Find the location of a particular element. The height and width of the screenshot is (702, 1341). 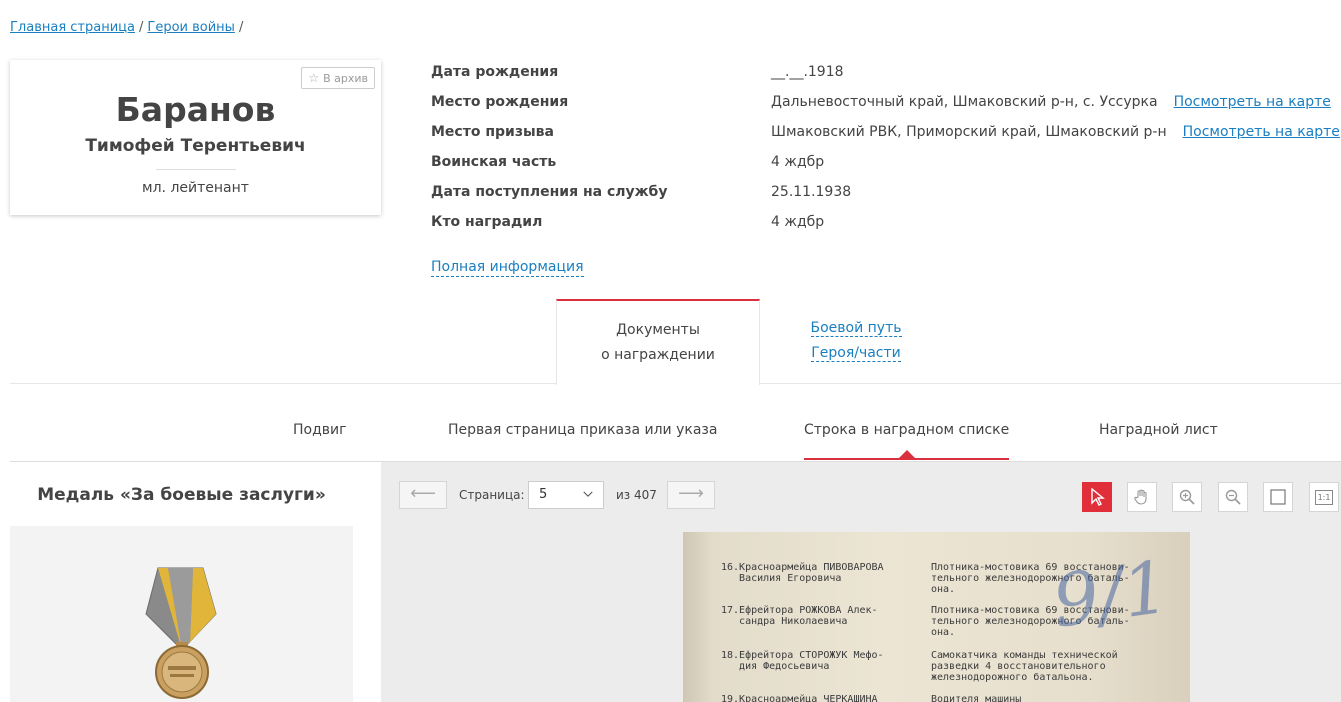

info-value-text: 25.11.1938 is located at coordinates (811, 192).